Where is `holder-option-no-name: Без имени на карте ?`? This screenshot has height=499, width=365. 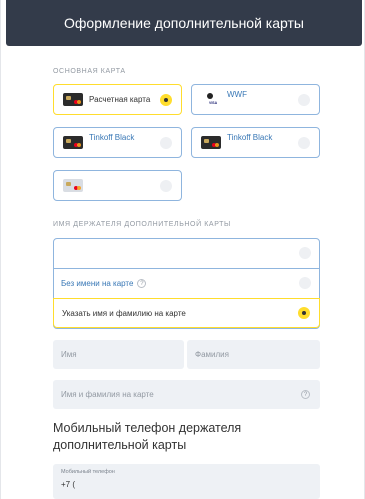 holder-option-no-name: Без имени на карте ? is located at coordinates (186, 283).